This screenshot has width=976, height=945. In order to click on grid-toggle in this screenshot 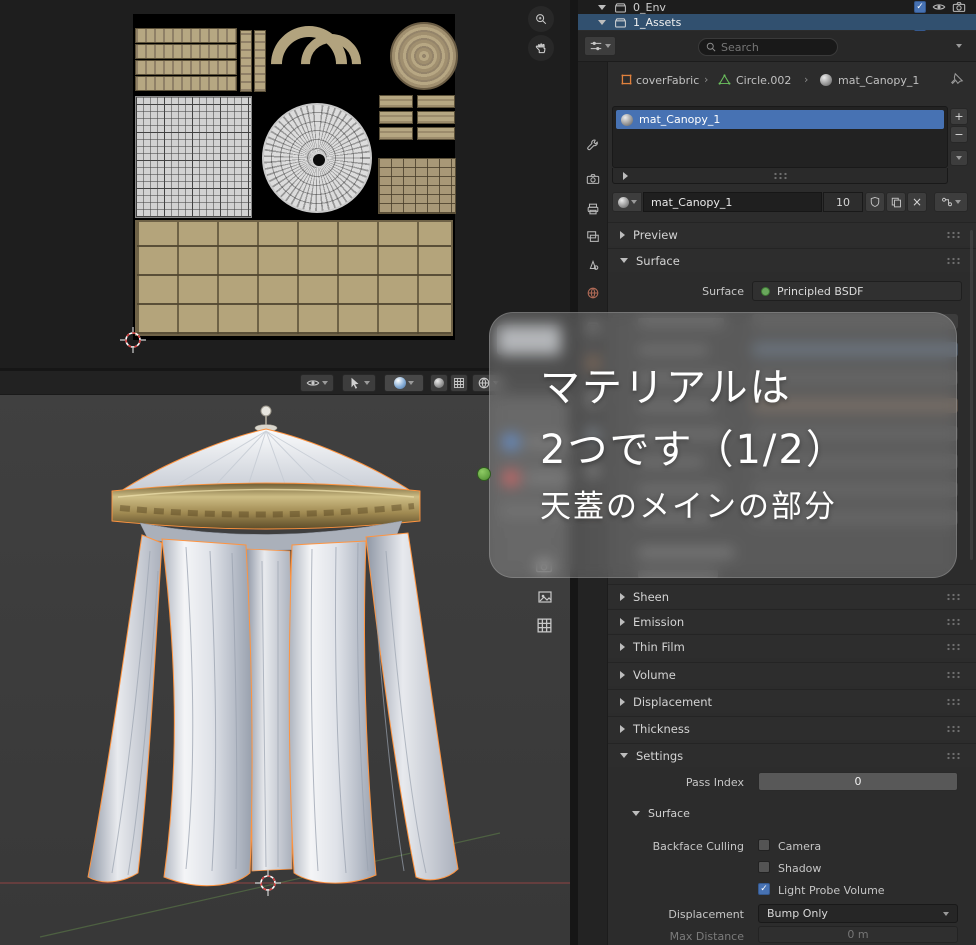, I will do `click(459, 383)`.